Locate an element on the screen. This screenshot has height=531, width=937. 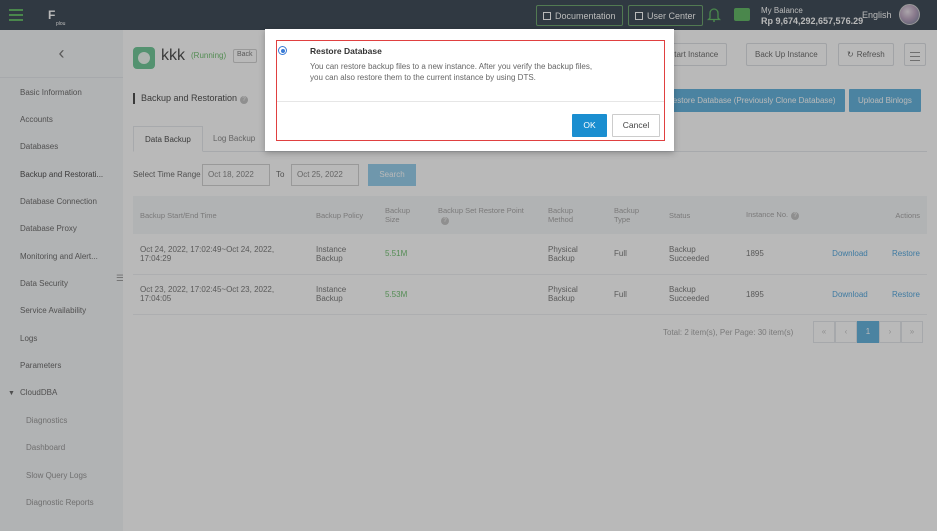
dialog-divider is located at coordinates (470, 101).